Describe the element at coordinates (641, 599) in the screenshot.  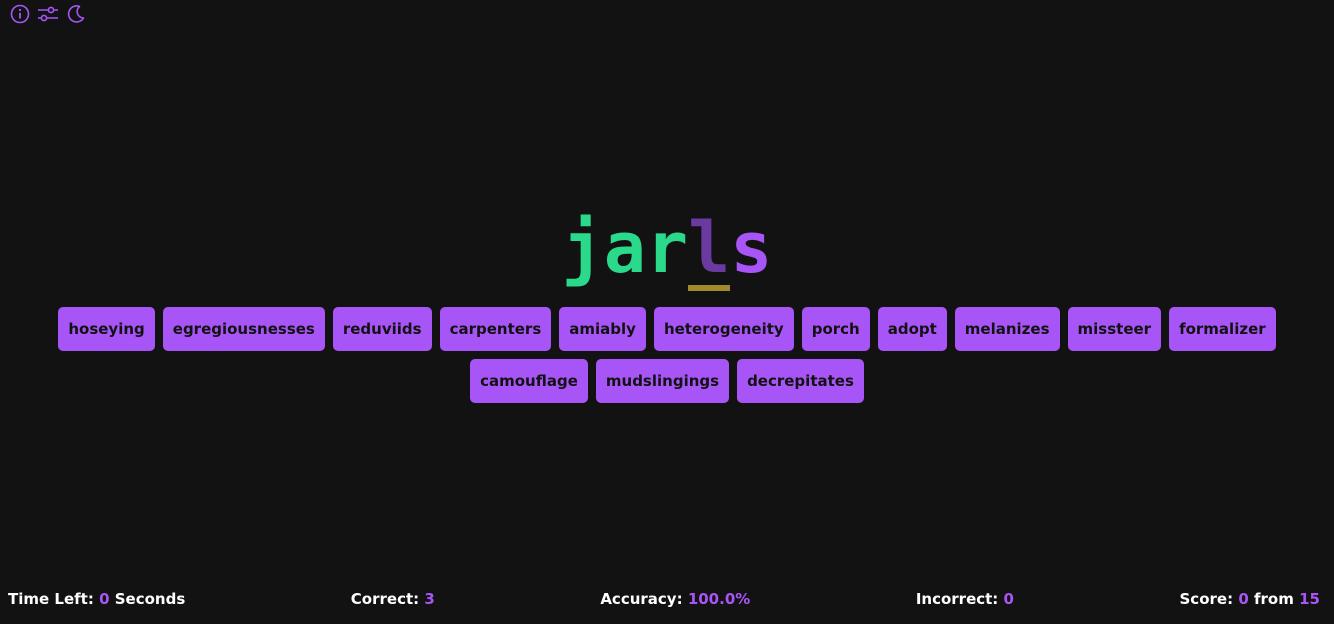
I see `accuracy-label: Accuracy:` at that location.